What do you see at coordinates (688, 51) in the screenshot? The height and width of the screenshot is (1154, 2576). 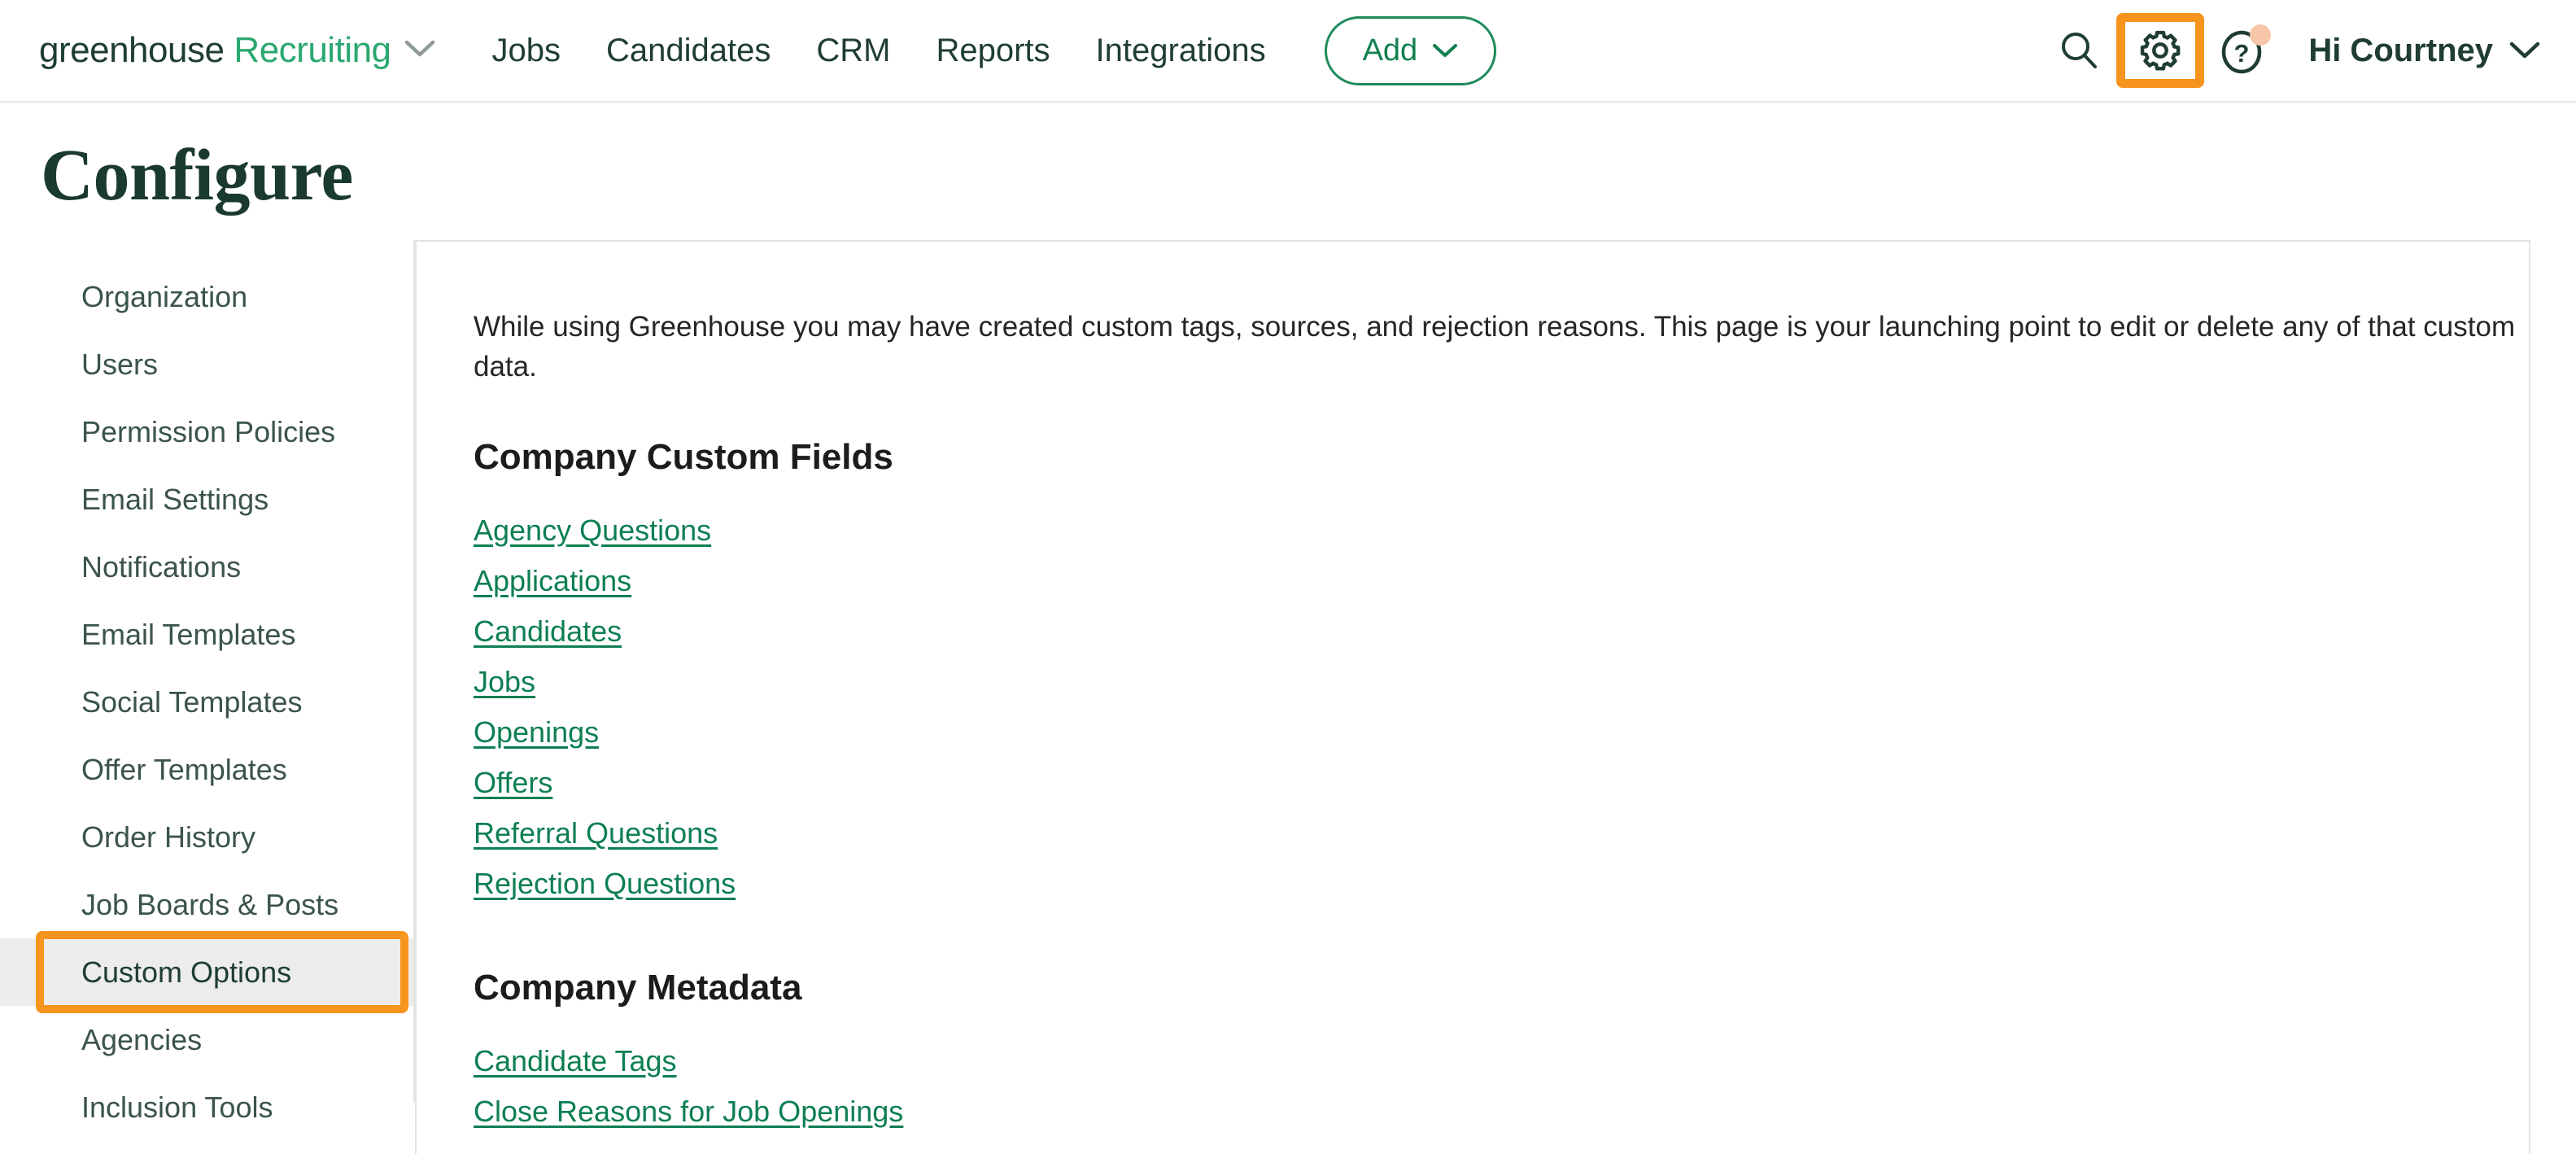 I see `nav-item-candidates: Candidates` at bounding box center [688, 51].